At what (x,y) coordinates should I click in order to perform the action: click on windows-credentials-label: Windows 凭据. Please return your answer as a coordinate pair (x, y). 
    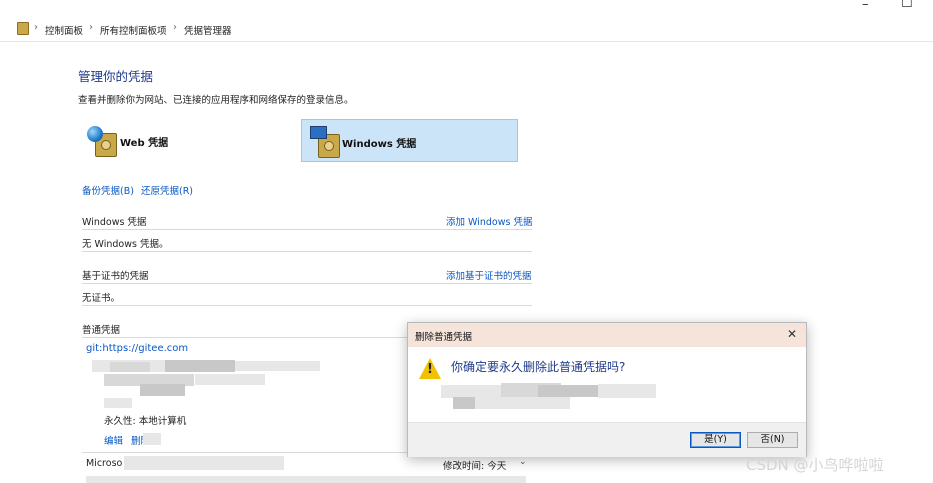
    Looking at the image, I should click on (379, 144).